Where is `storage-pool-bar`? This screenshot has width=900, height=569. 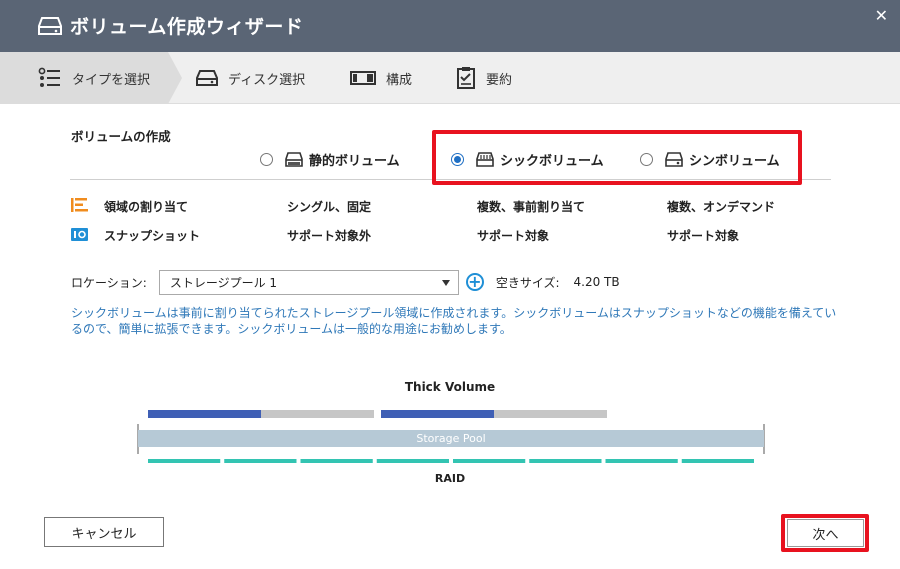 storage-pool-bar is located at coordinates (451, 438).